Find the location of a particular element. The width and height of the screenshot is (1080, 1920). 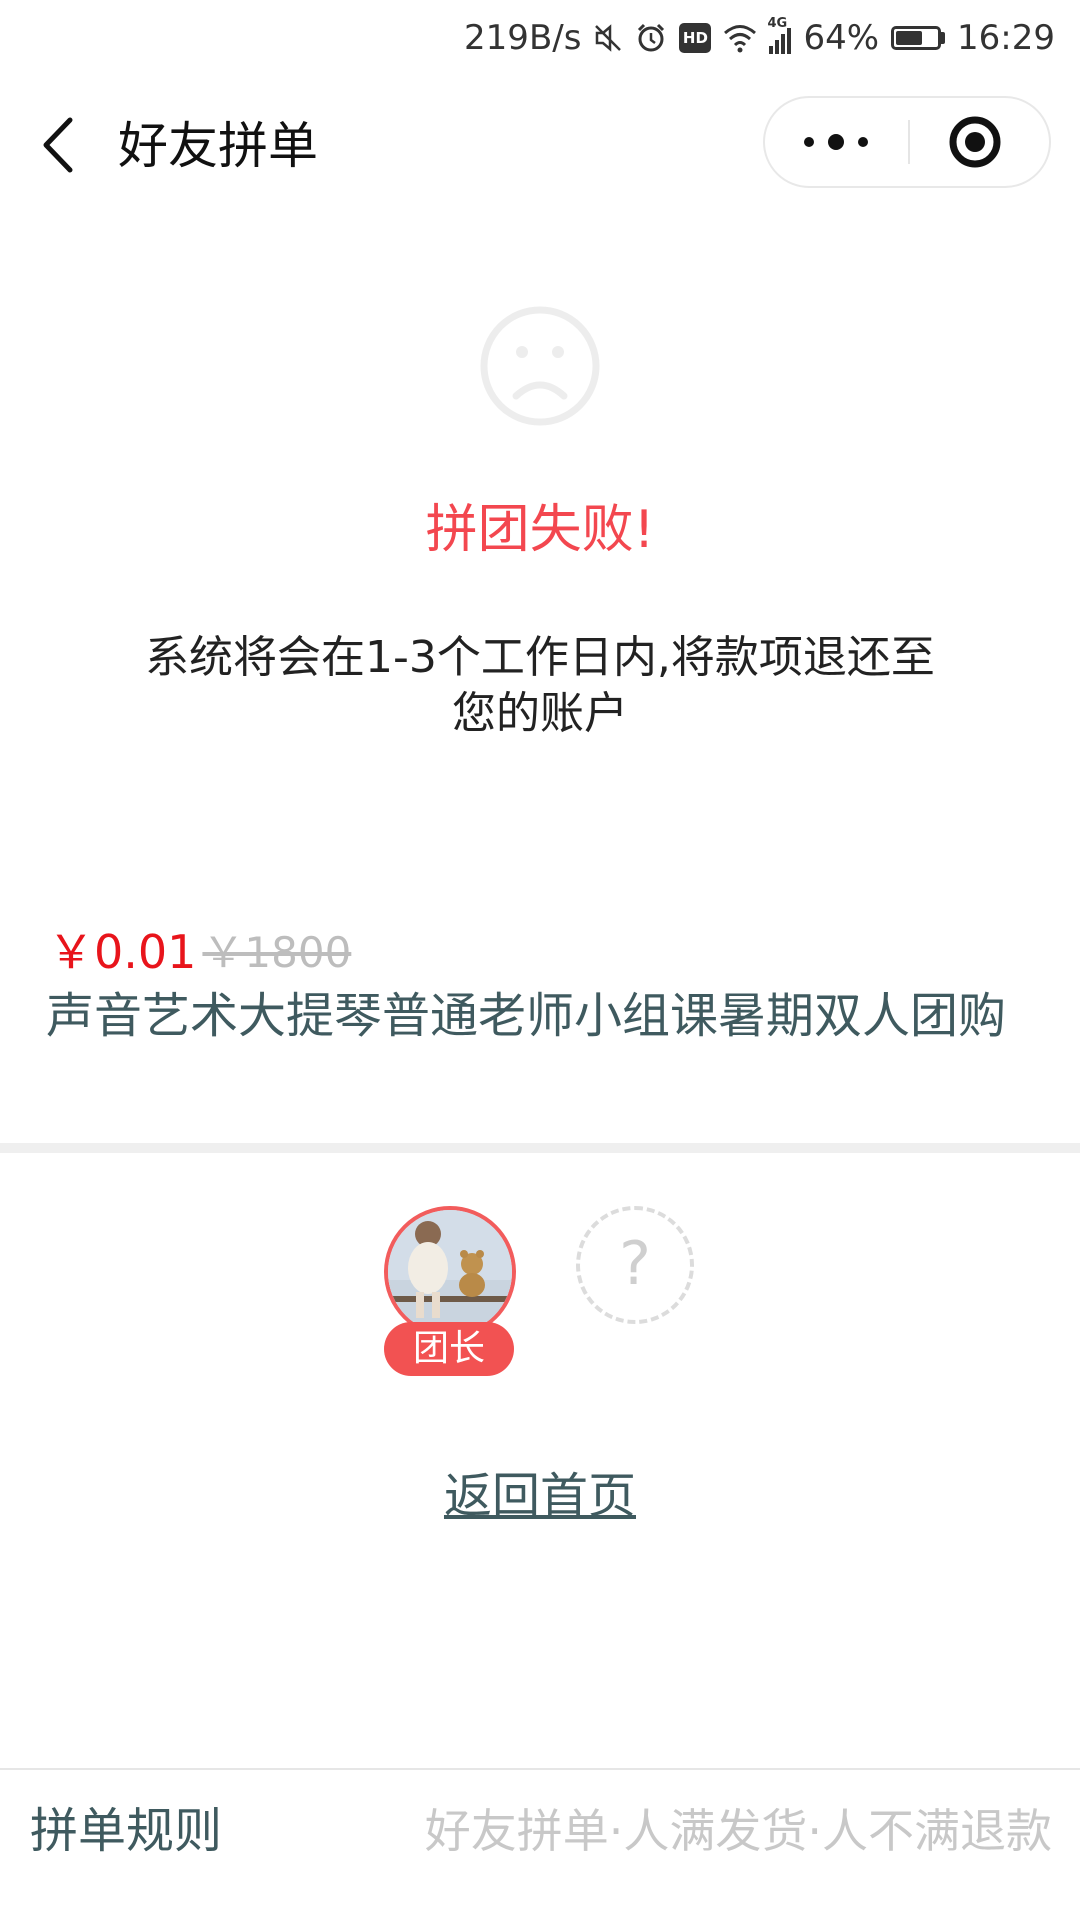

clock: 16:29 is located at coordinates (1006, 38).